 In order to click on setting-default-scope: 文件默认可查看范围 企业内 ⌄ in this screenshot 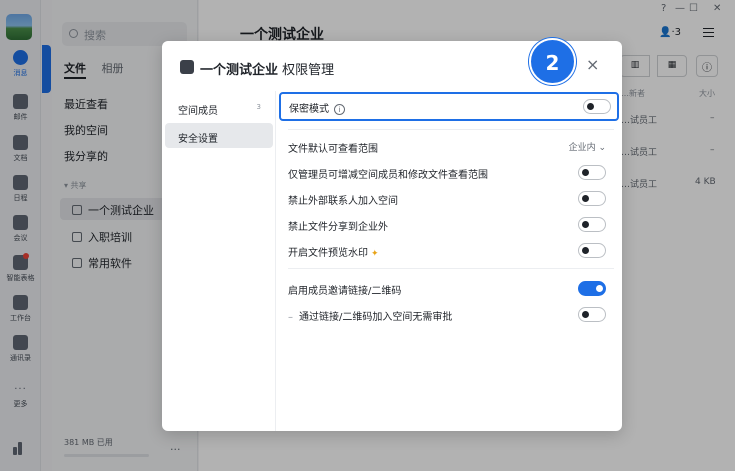, I will do `click(451, 146)`.